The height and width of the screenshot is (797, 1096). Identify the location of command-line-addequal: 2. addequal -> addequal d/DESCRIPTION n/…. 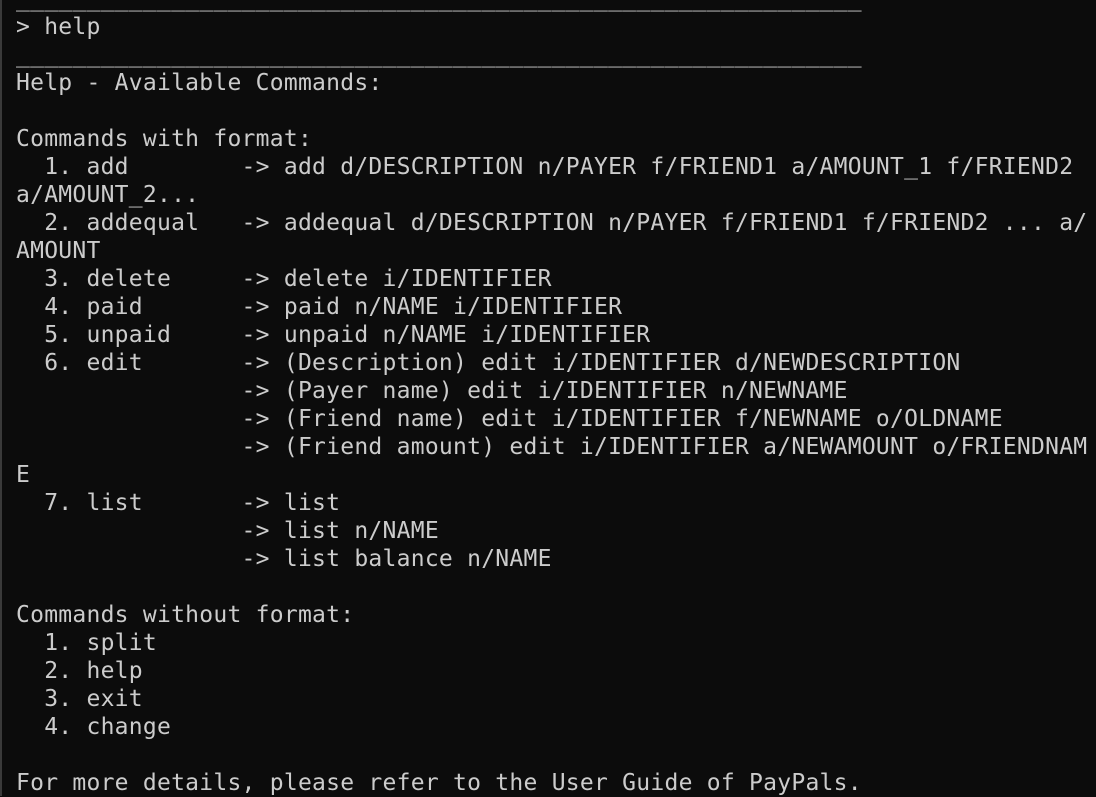
(552, 223).